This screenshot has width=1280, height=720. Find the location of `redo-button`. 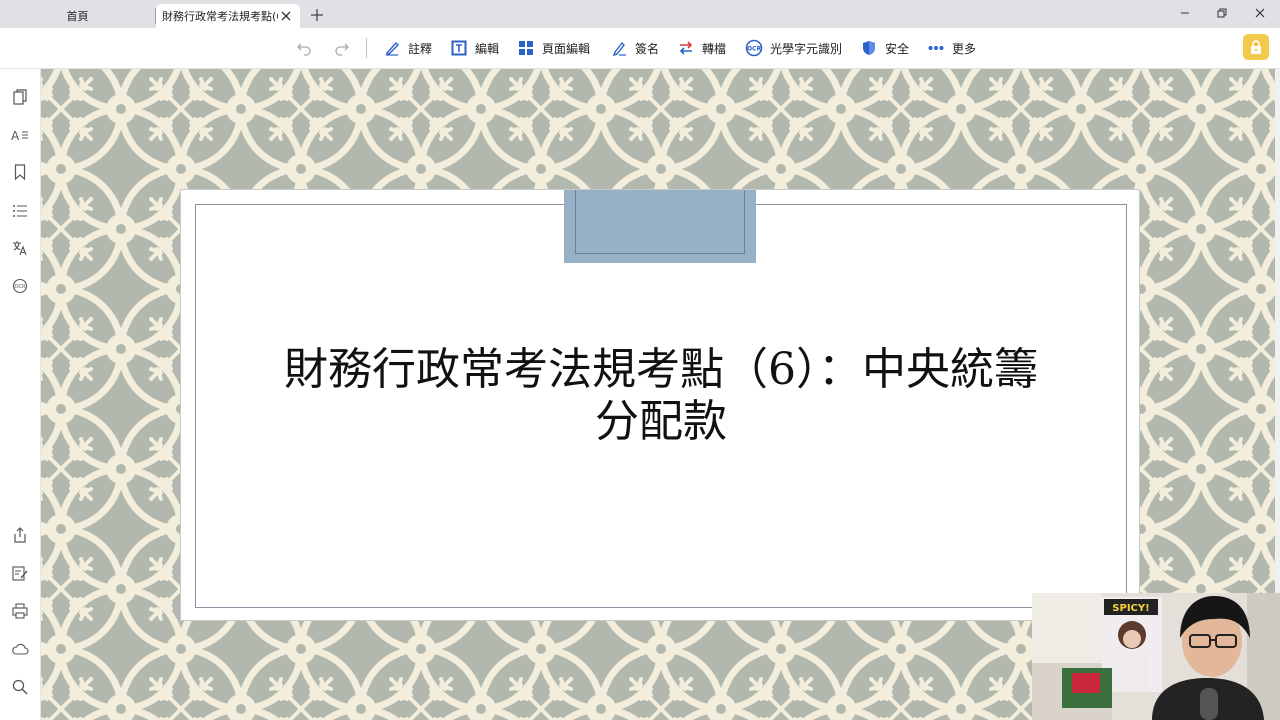

redo-button is located at coordinates (342, 48).